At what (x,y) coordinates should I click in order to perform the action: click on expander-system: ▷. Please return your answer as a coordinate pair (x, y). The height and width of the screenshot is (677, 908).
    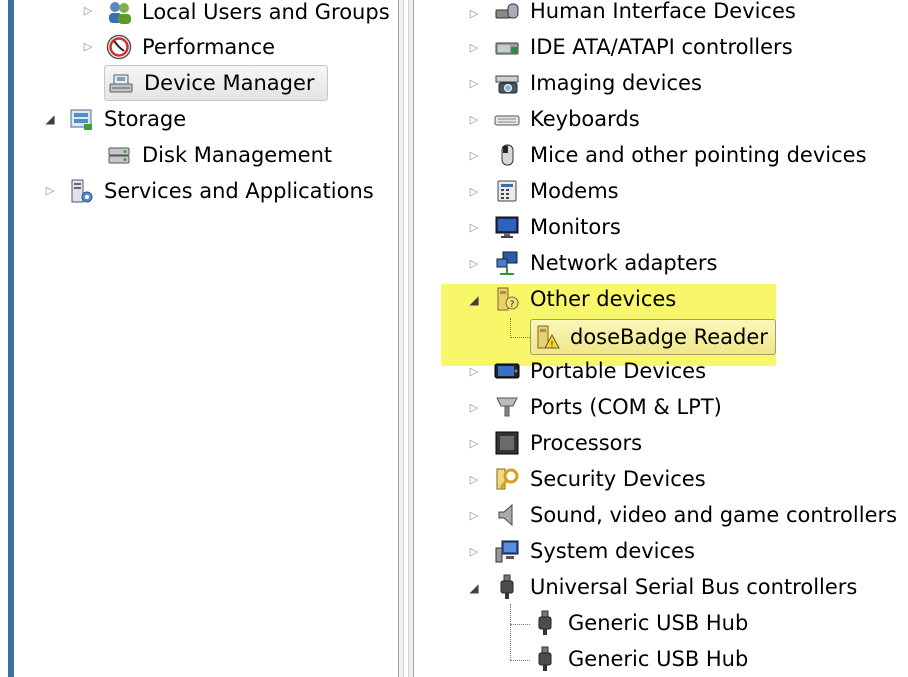
    Looking at the image, I should click on (474, 552).